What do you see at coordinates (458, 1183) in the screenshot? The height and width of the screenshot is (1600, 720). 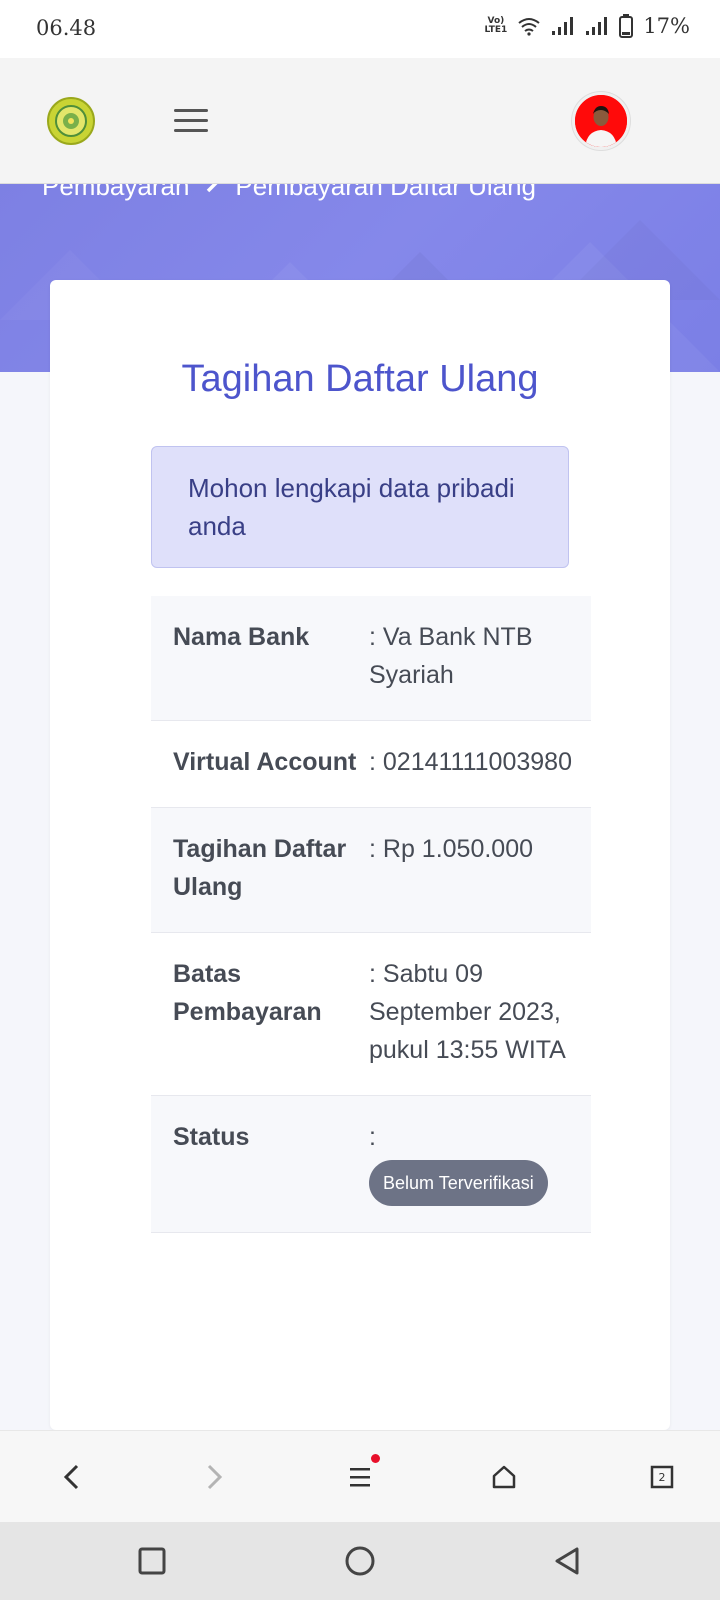 I see `status-badge: Belum Terverifikasi` at bounding box center [458, 1183].